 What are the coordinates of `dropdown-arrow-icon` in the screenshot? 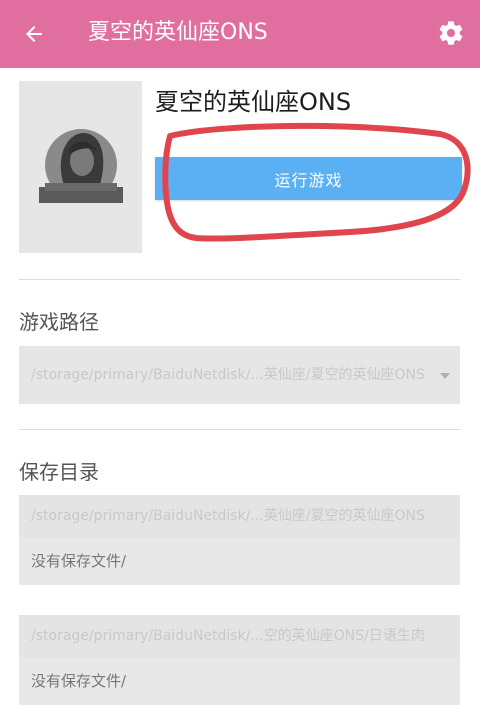 It's located at (445, 376).